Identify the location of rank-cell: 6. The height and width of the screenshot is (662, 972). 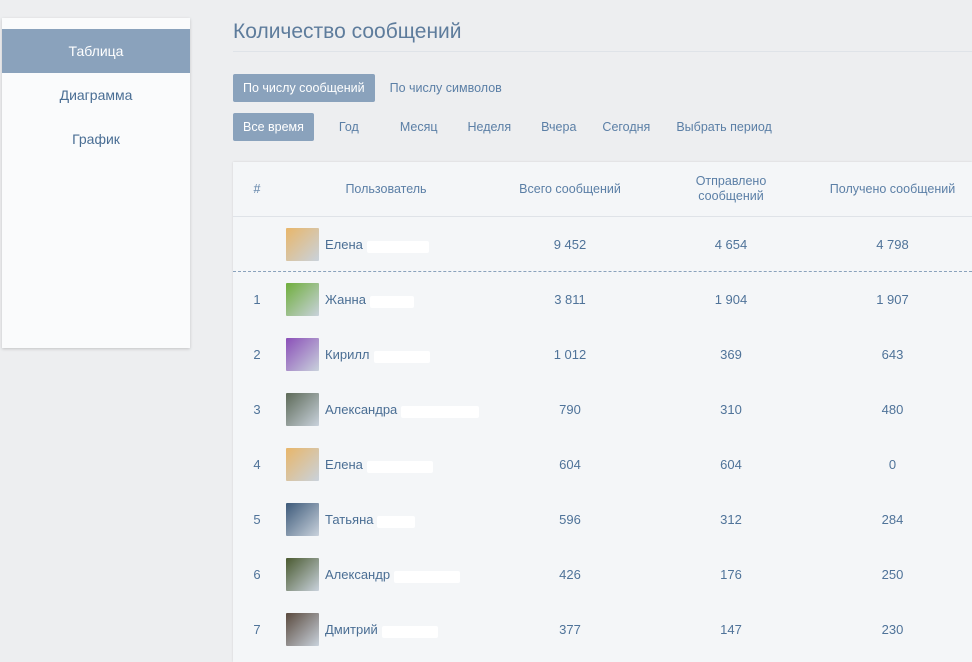
(257, 574).